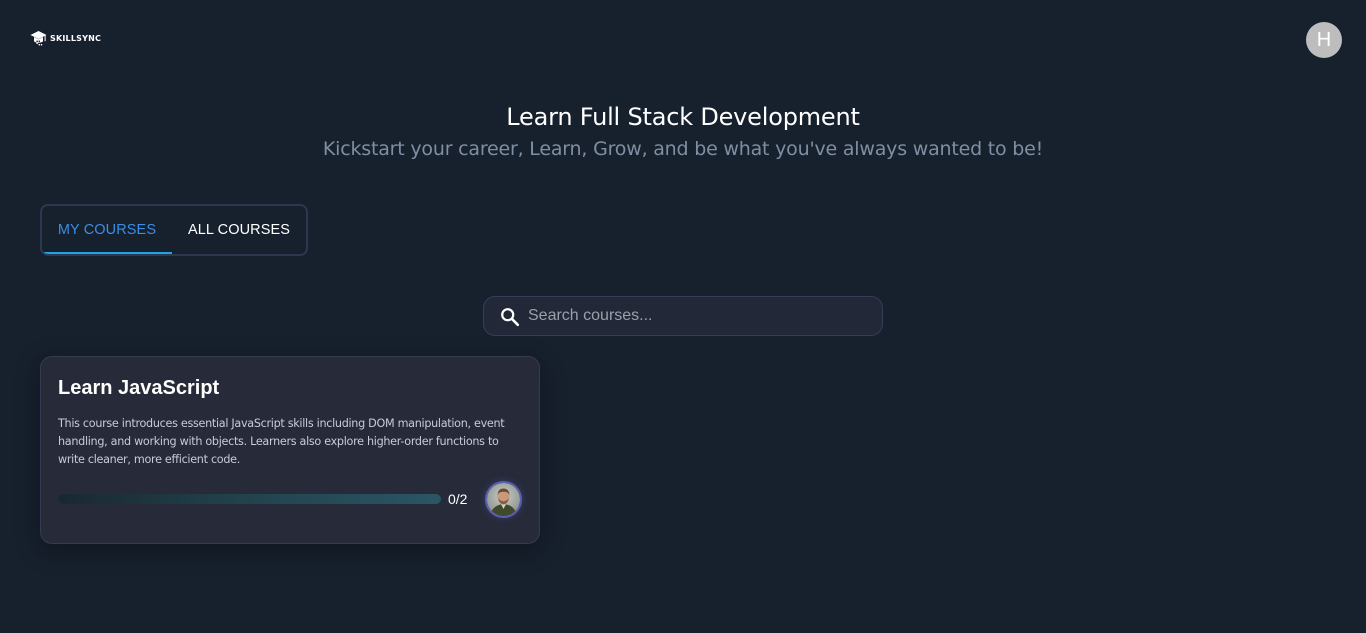 This screenshot has width=1366, height=633. I want to click on instructor-portrait-icon, so click(503, 499).